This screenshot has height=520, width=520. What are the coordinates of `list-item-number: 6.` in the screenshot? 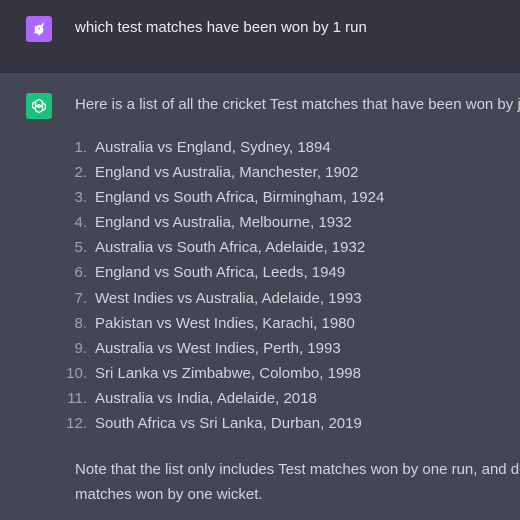 It's located at (80, 273).